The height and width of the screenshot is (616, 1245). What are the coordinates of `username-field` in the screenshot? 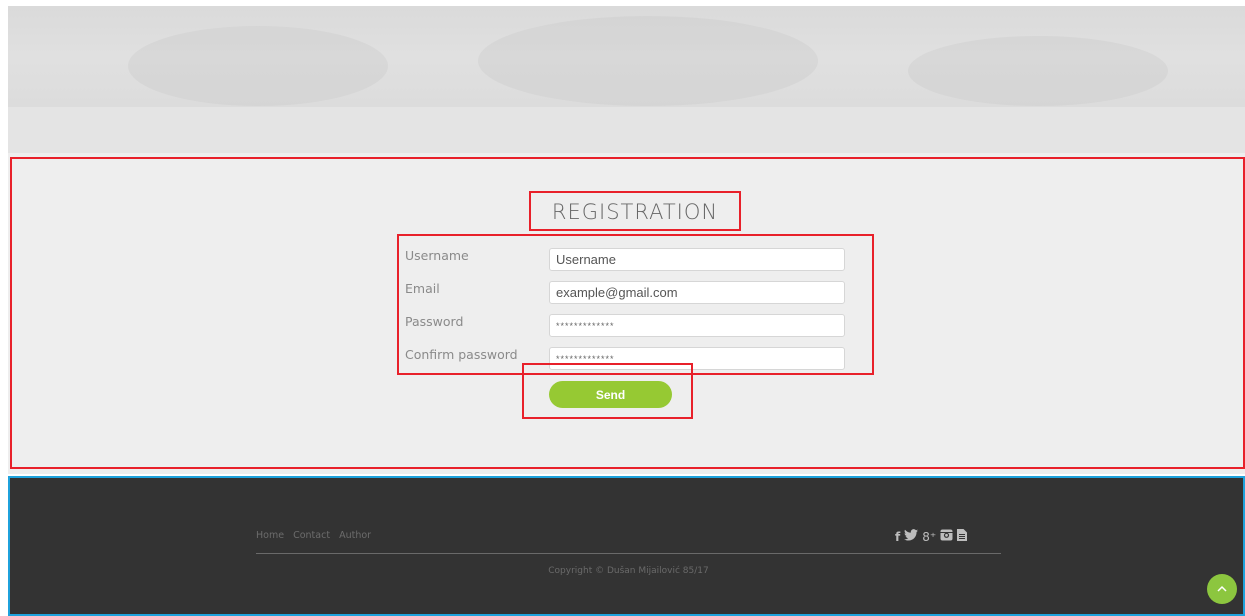 It's located at (697, 259).